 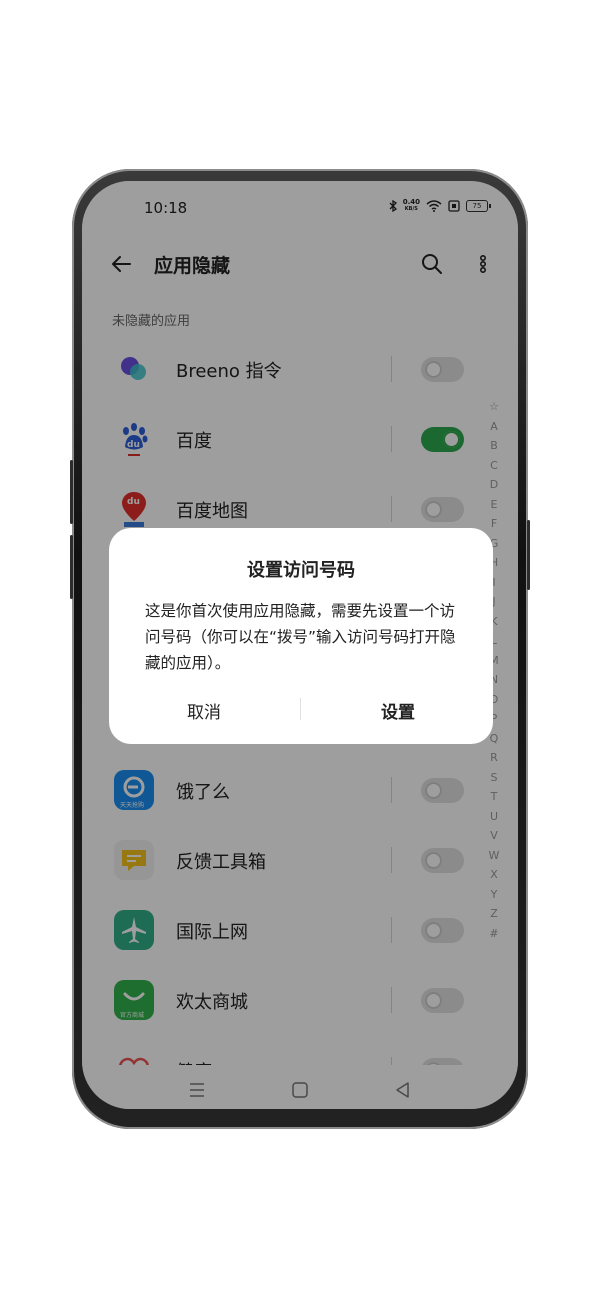 I want to click on dialog-title: 设置访问号码, so click(x=301, y=570).